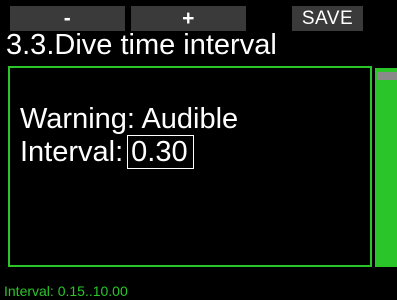 The image size is (397, 300). I want to click on interval-row: Interval: 0.30, so click(129, 152).